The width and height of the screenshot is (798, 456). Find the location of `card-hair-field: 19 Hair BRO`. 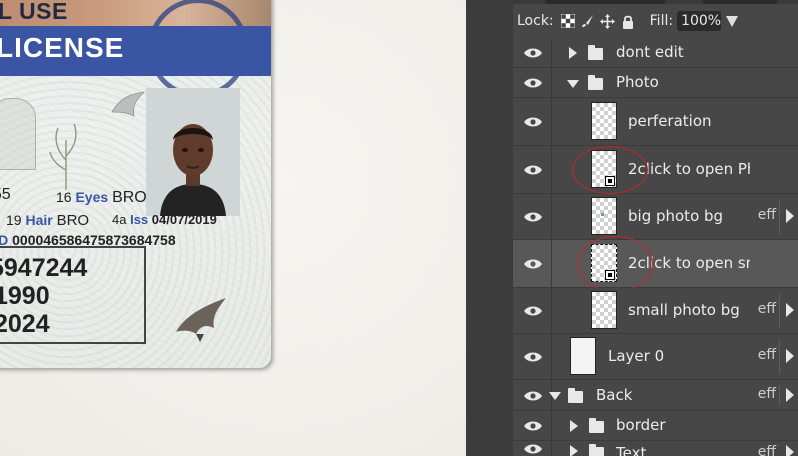

card-hair-field: 19 Hair BRO is located at coordinates (47, 220).